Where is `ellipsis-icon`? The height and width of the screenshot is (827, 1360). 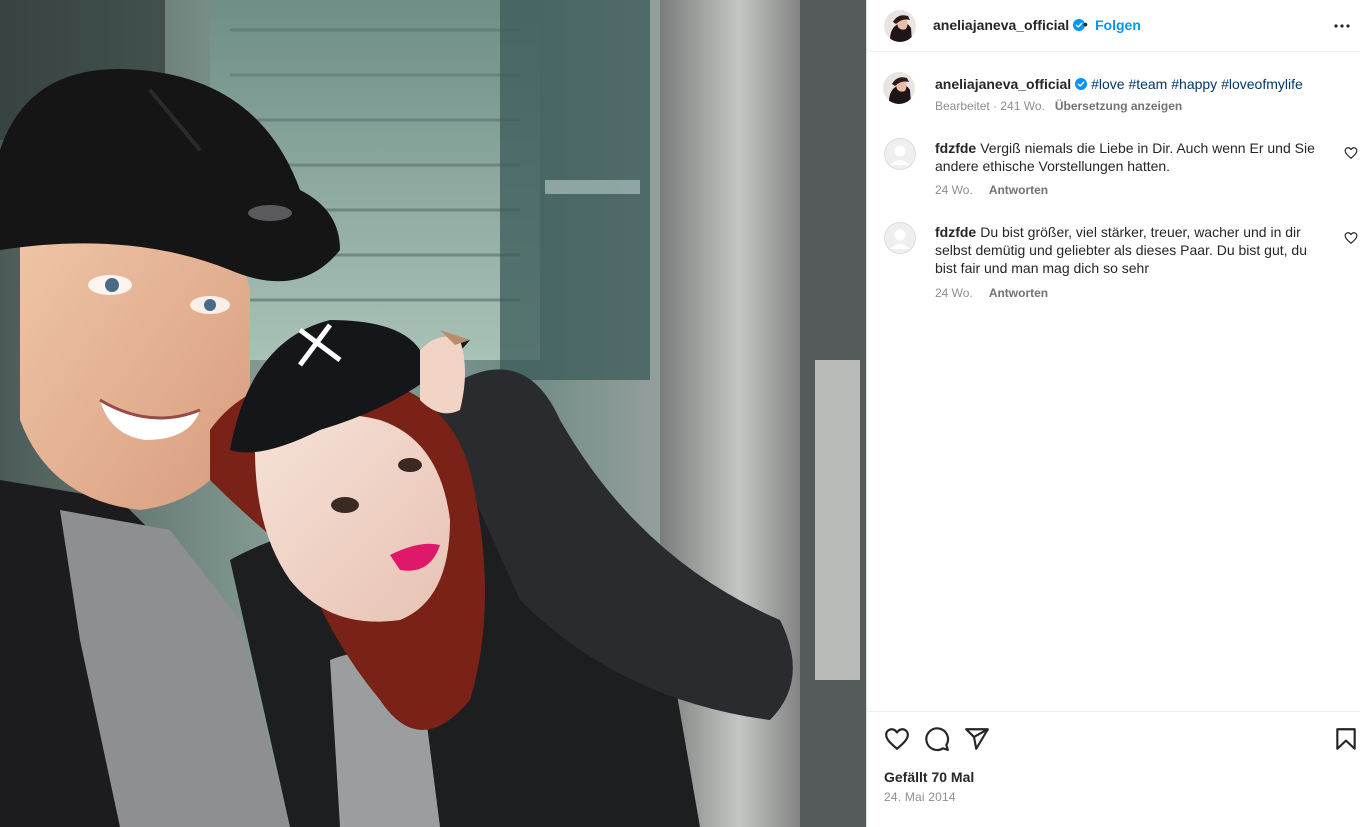 ellipsis-icon is located at coordinates (1342, 26).